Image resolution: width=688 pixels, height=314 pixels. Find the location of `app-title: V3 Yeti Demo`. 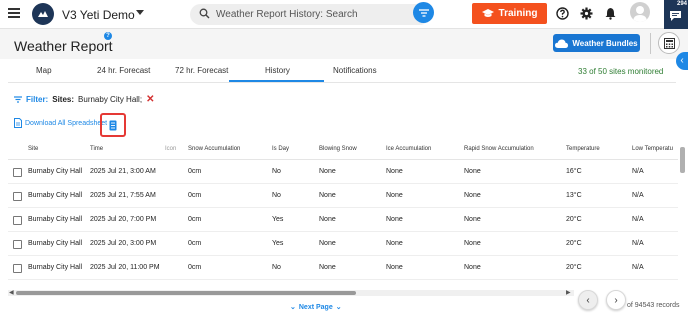

app-title: V3 Yeti Demo is located at coordinates (98, 15).